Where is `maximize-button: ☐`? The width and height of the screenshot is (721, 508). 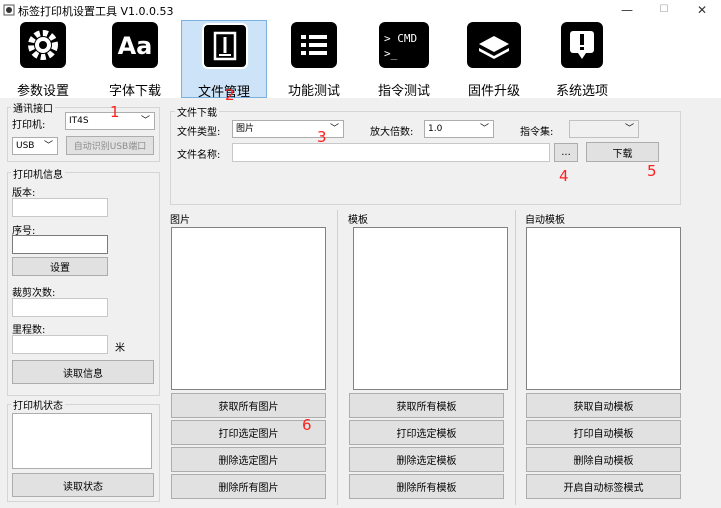
maximize-button: ☐ is located at coordinates (664, 10).